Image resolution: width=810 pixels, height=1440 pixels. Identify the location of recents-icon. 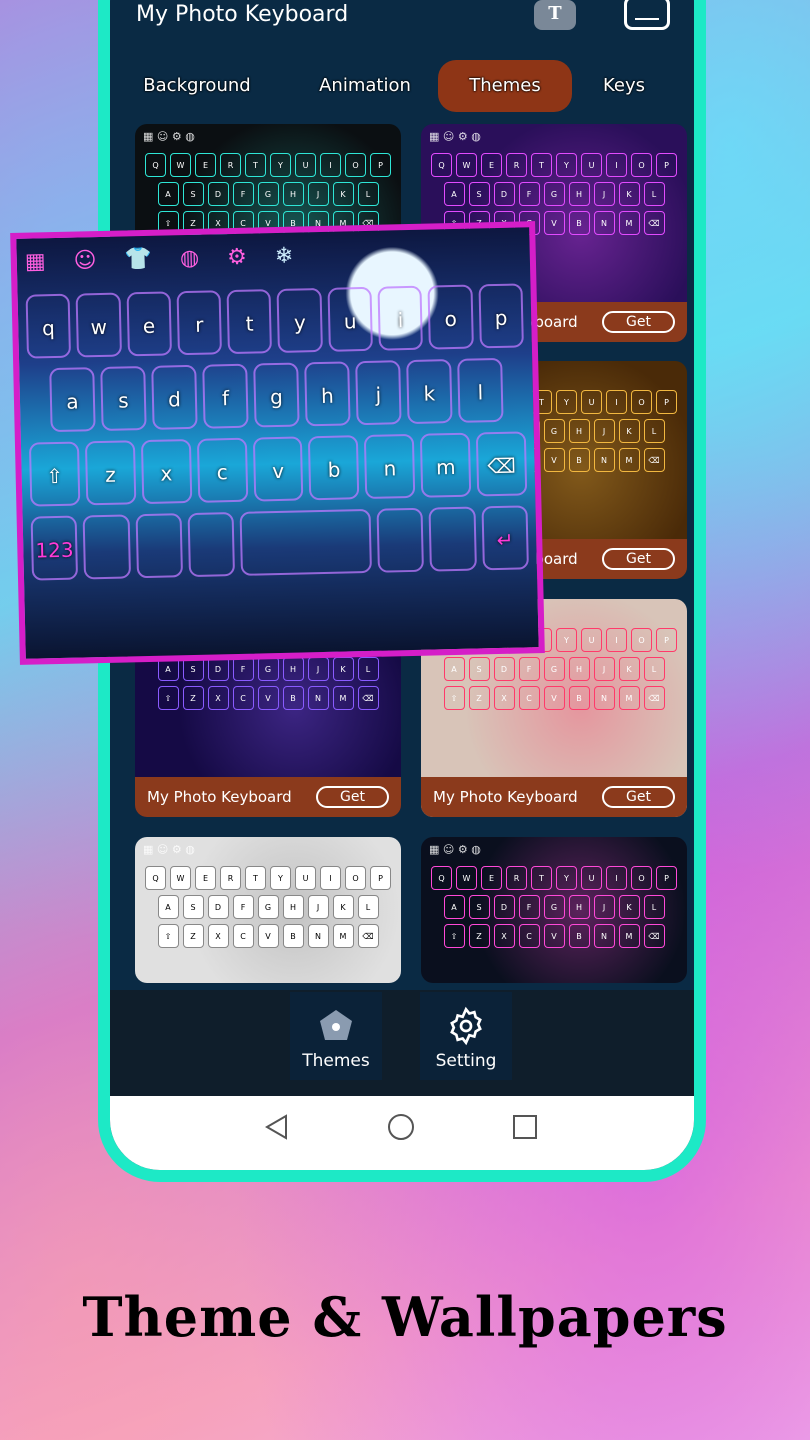
(525, 1127).